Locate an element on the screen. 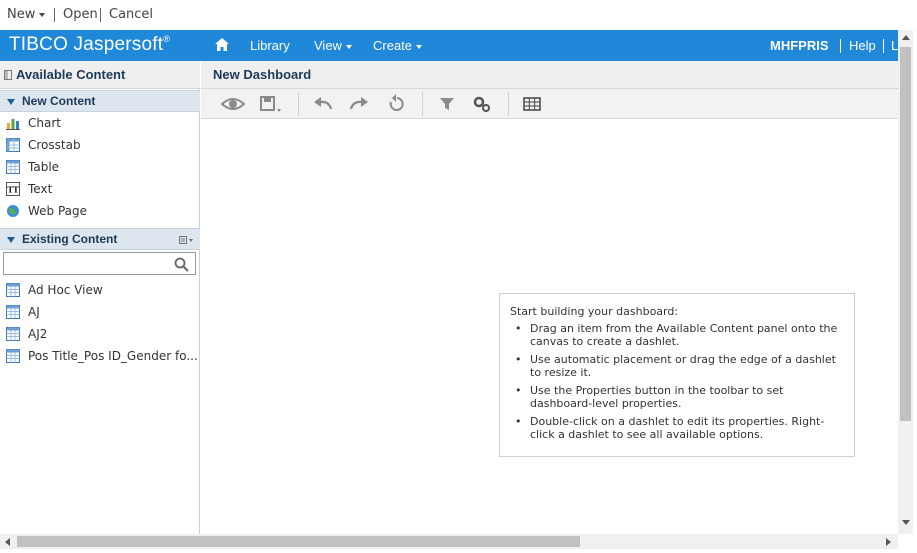 Image resolution: width=917 pixels, height=553 pixels. nav-create-label: Create is located at coordinates (393, 45).